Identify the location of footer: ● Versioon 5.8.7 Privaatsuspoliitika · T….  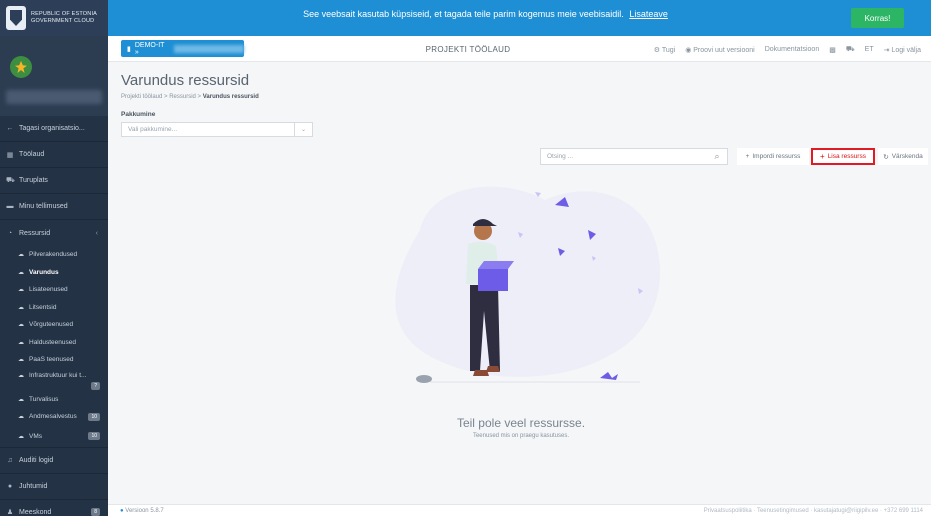
(519, 510).